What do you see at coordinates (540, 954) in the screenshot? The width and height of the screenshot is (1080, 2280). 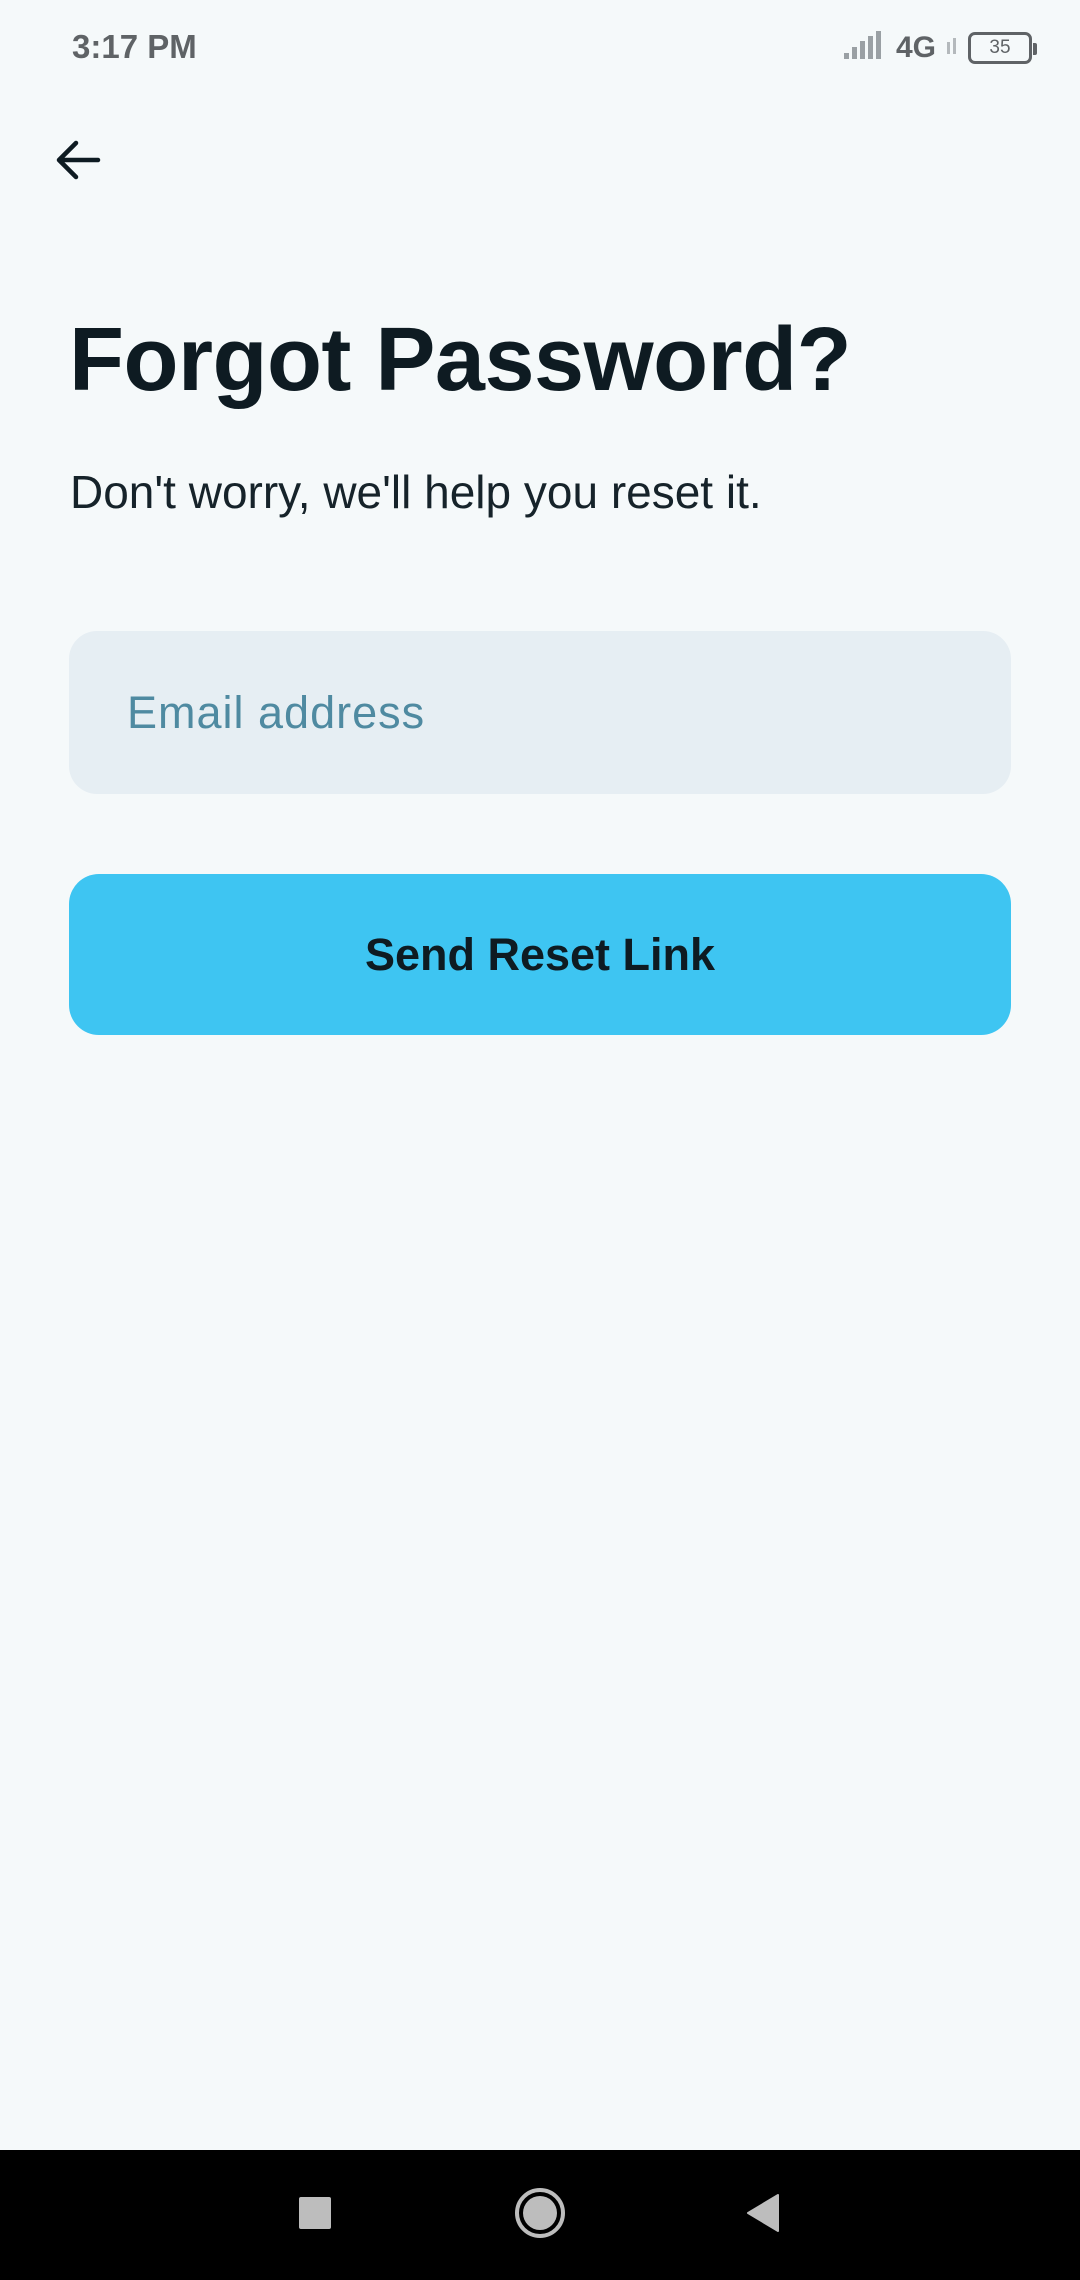 I see `send-reset-link-button: Send Reset Link` at bounding box center [540, 954].